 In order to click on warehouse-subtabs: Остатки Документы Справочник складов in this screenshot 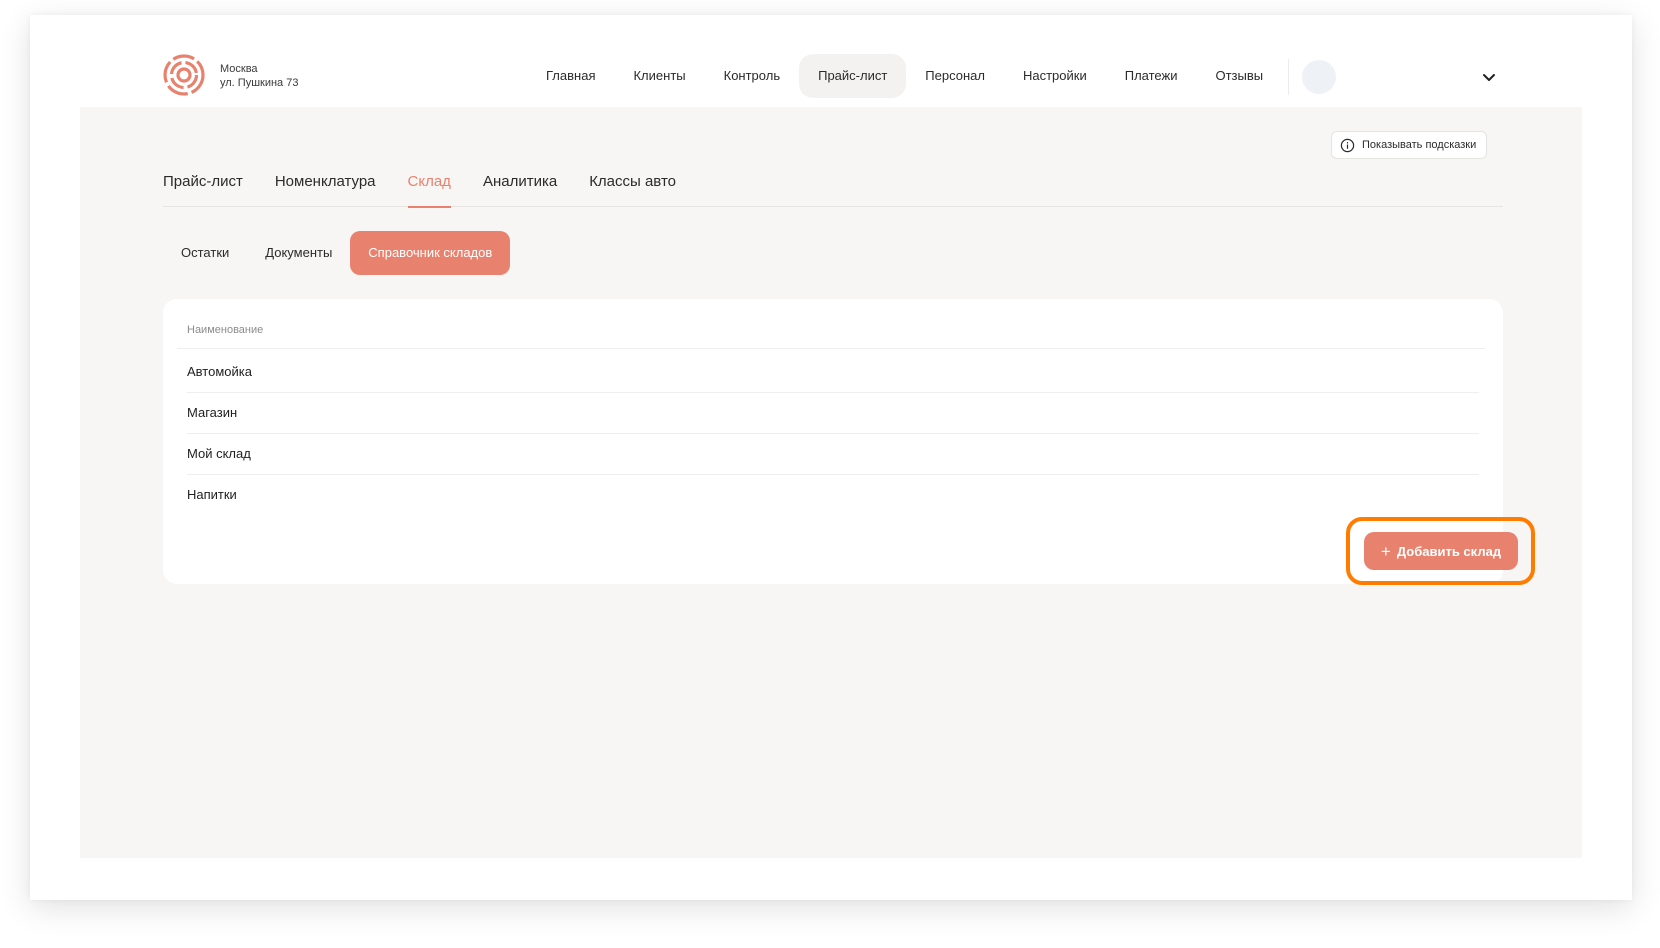, I will do `click(337, 253)`.